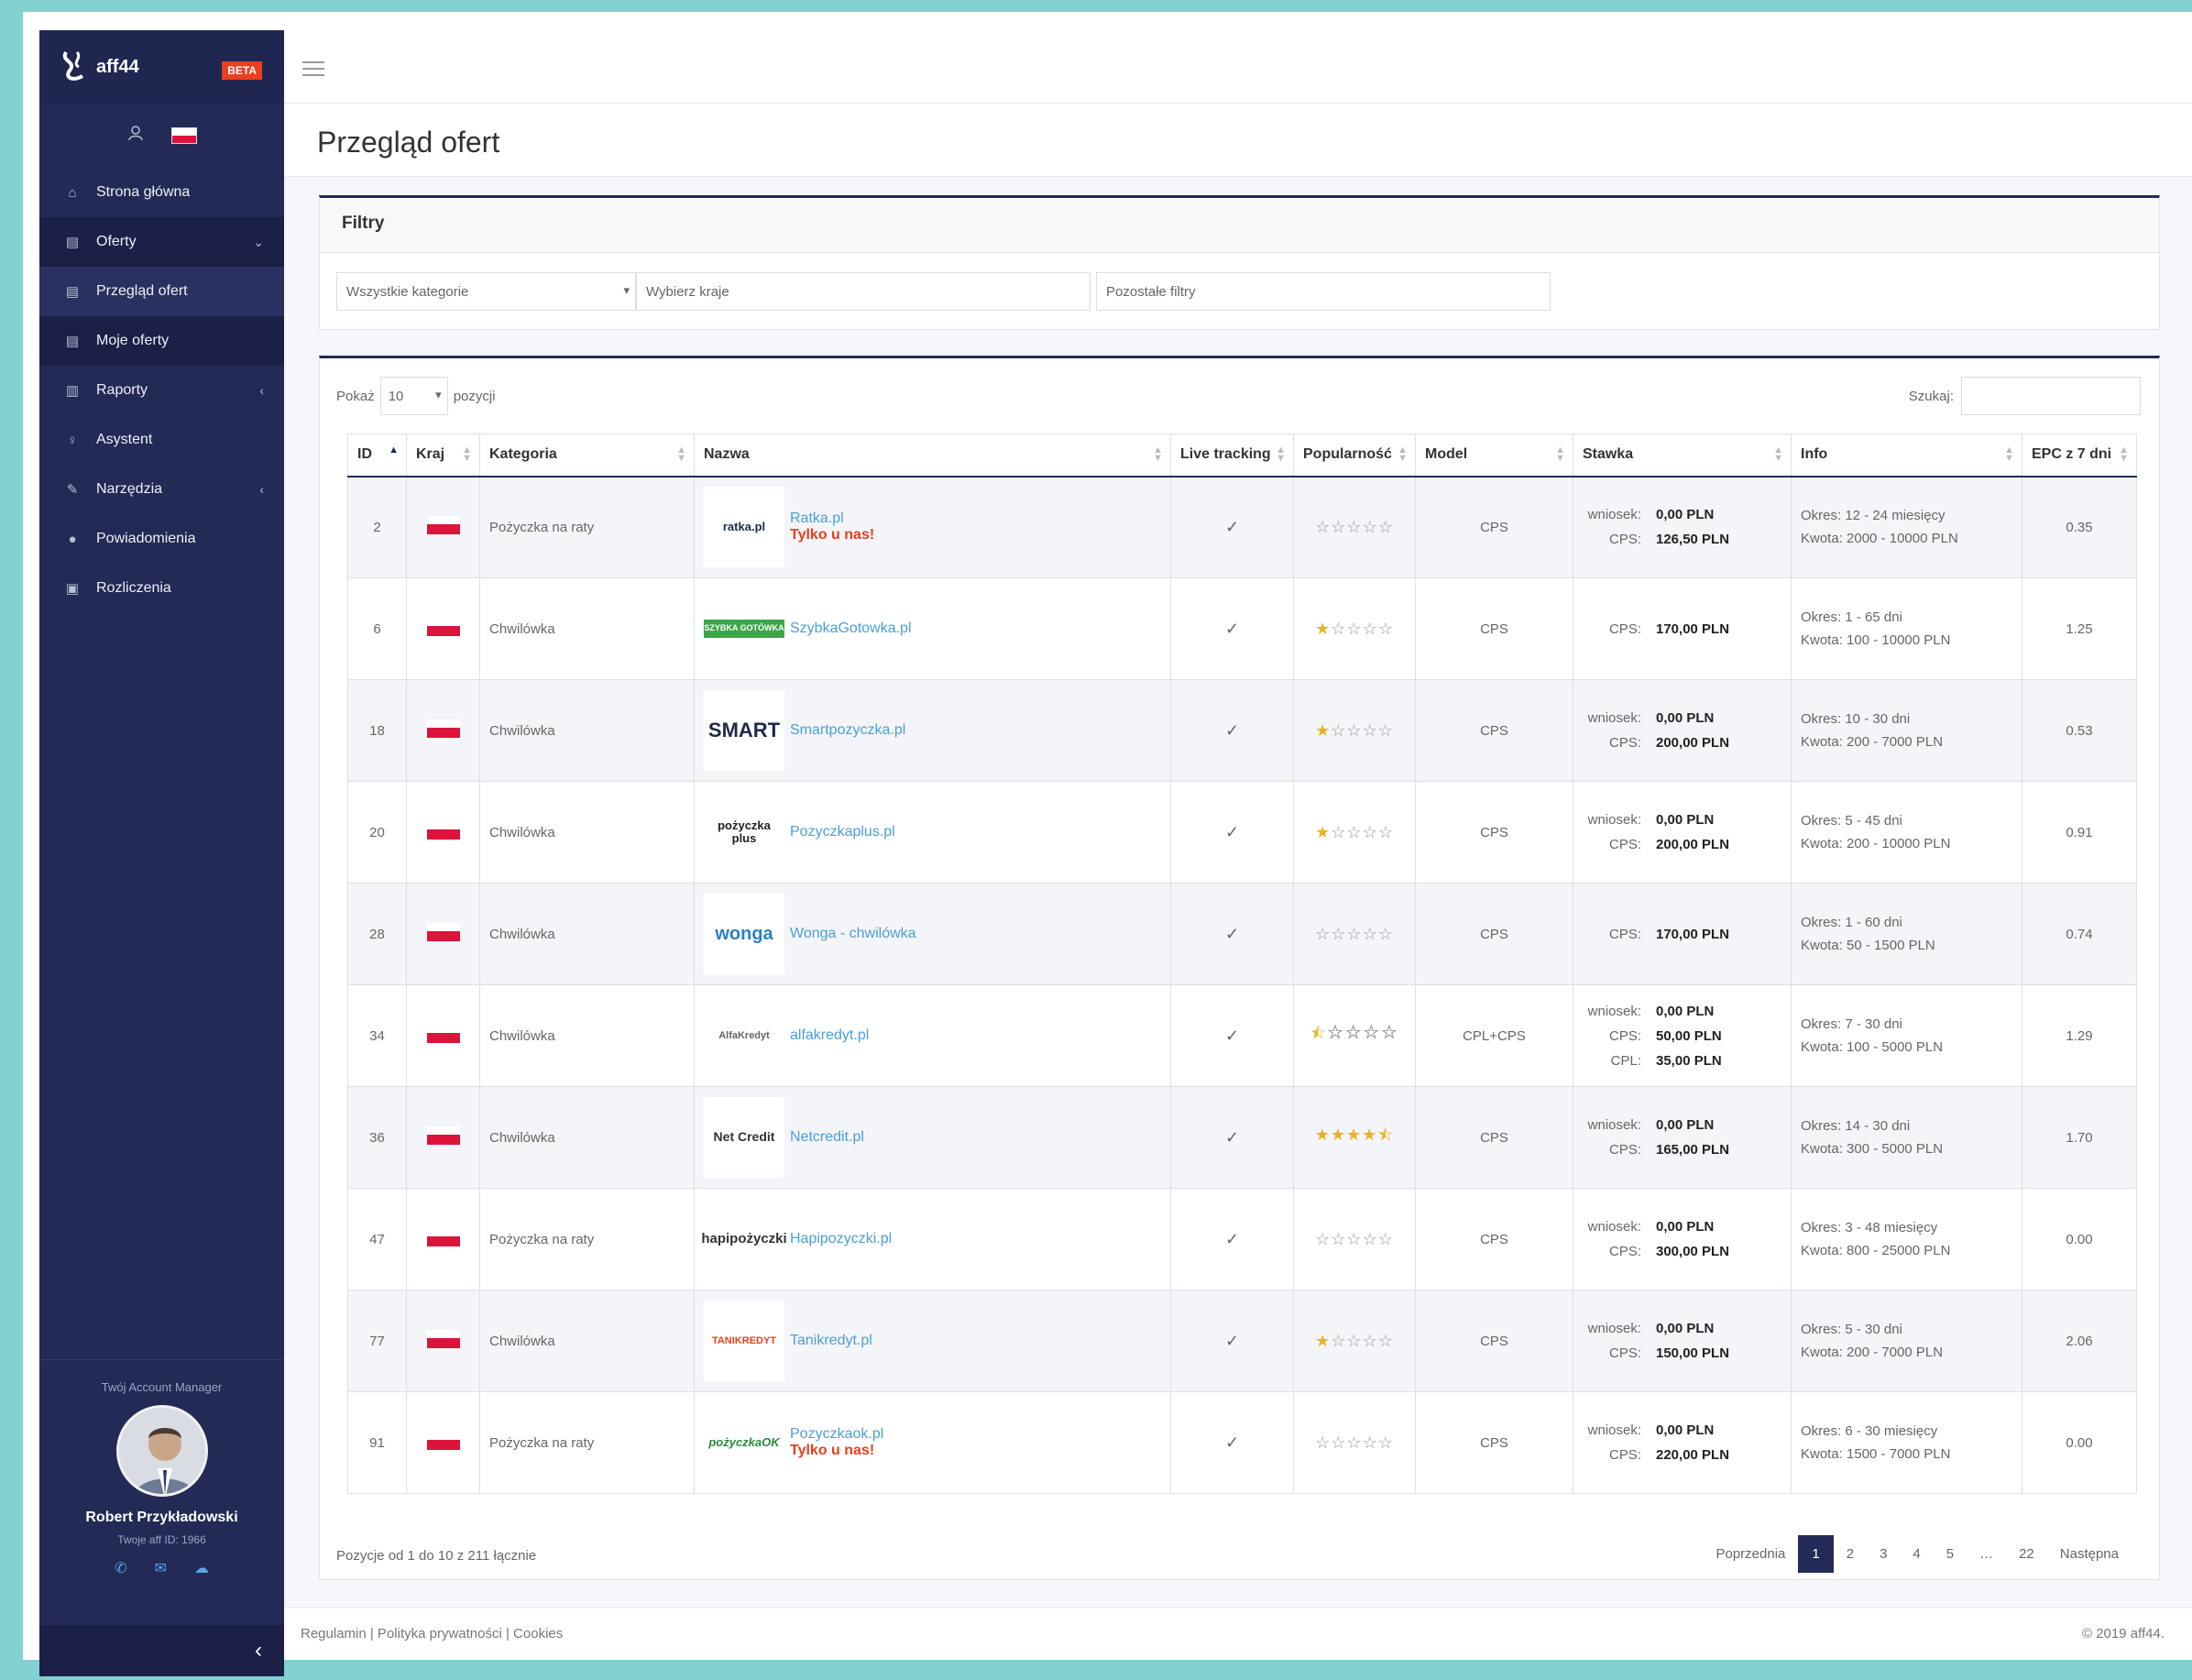 This screenshot has height=1680, width=2192. Describe the element at coordinates (1869, 1227) in the screenshot. I see `info-period: Okres: 3 - 48 miesięcy` at that location.